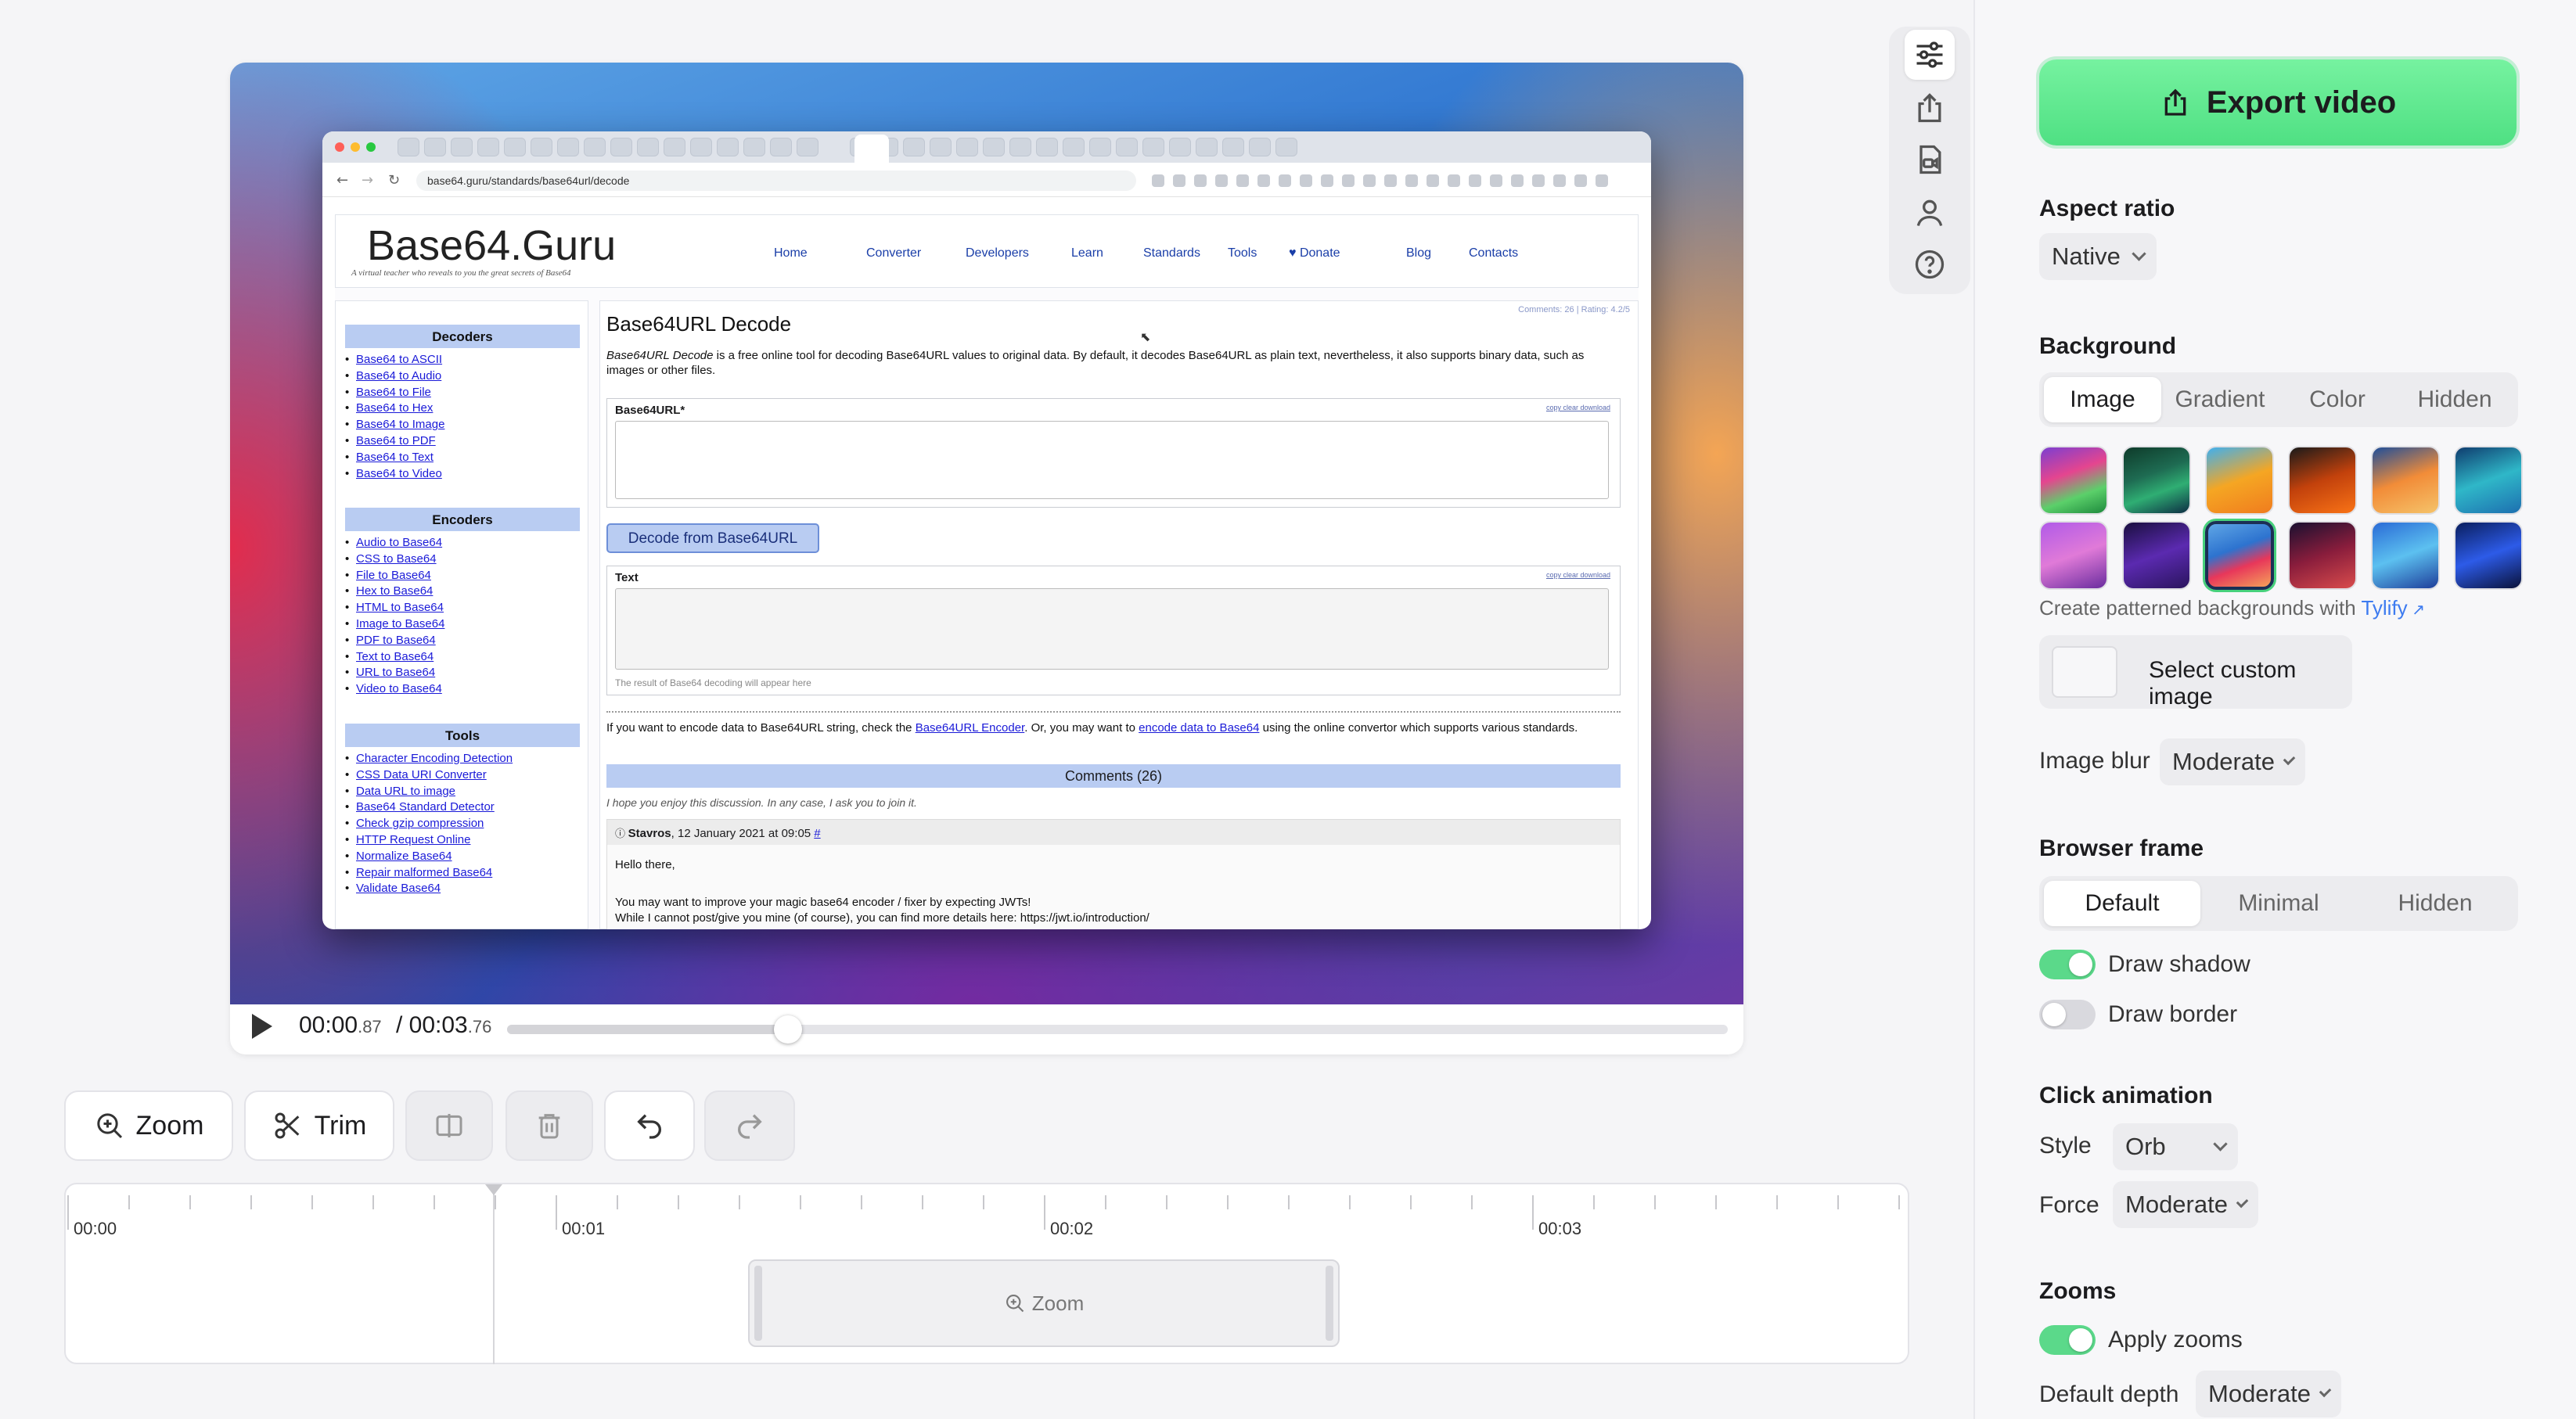 Image resolution: width=2576 pixels, height=1419 pixels. I want to click on zoom-button: Zoom, so click(148, 1125).